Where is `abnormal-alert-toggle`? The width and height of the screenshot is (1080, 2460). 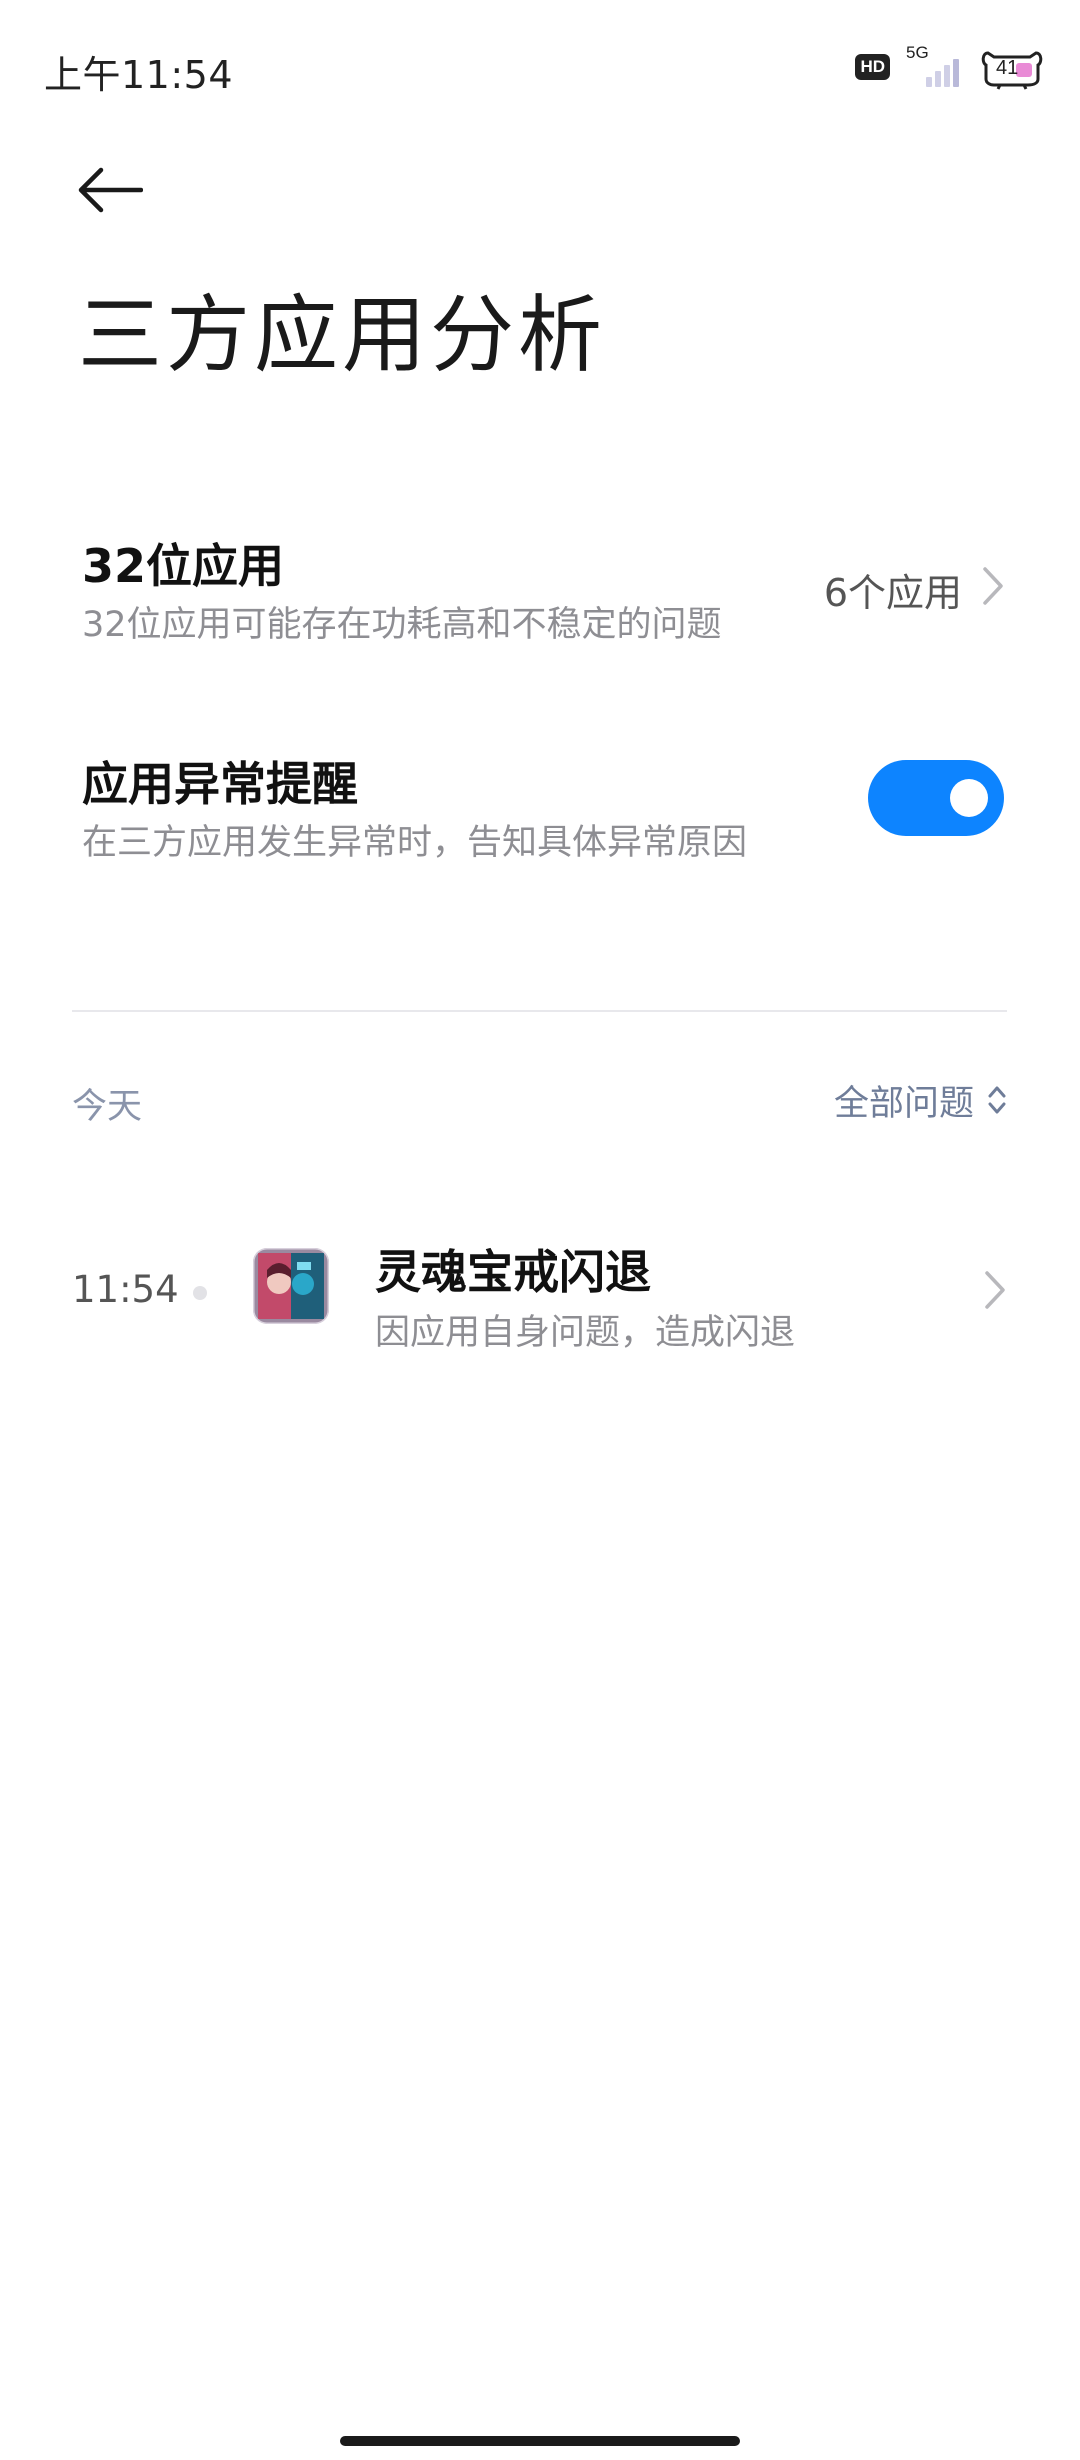 abnormal-alert-toggle is located at coordinates (936, 798).